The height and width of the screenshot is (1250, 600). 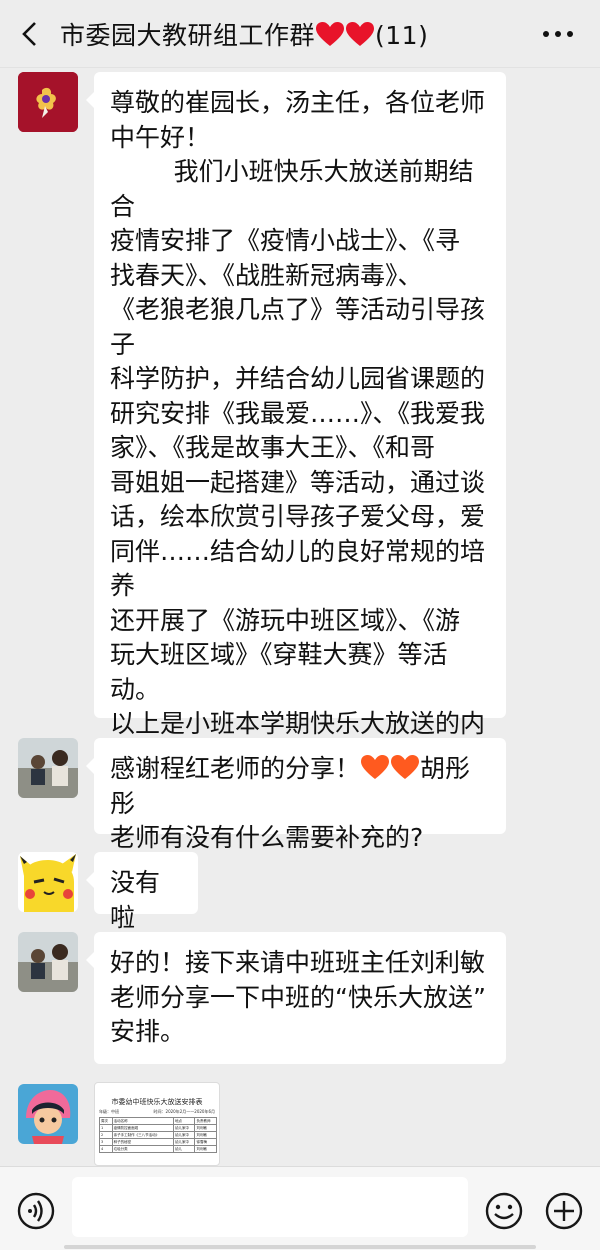 I want to click on input-bar, so click(x=300, y=1208).